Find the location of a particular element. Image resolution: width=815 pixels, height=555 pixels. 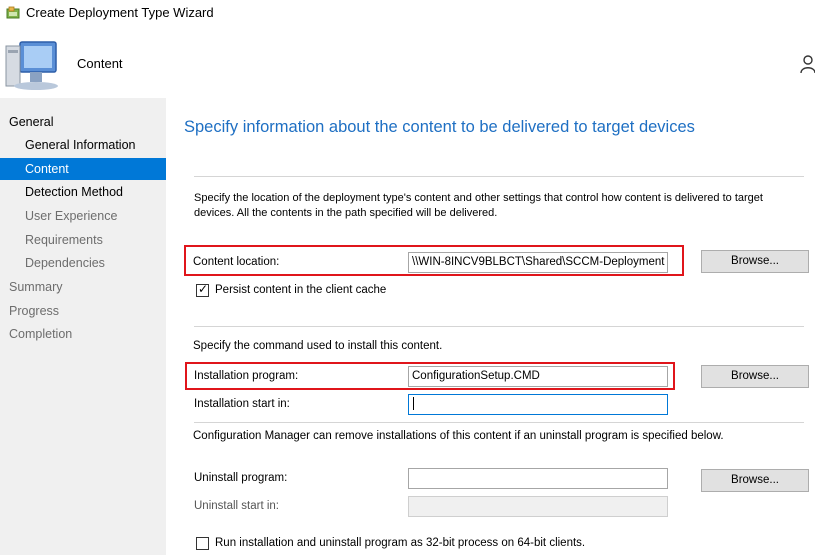

computer-icon is located at coordinates (31, 65).